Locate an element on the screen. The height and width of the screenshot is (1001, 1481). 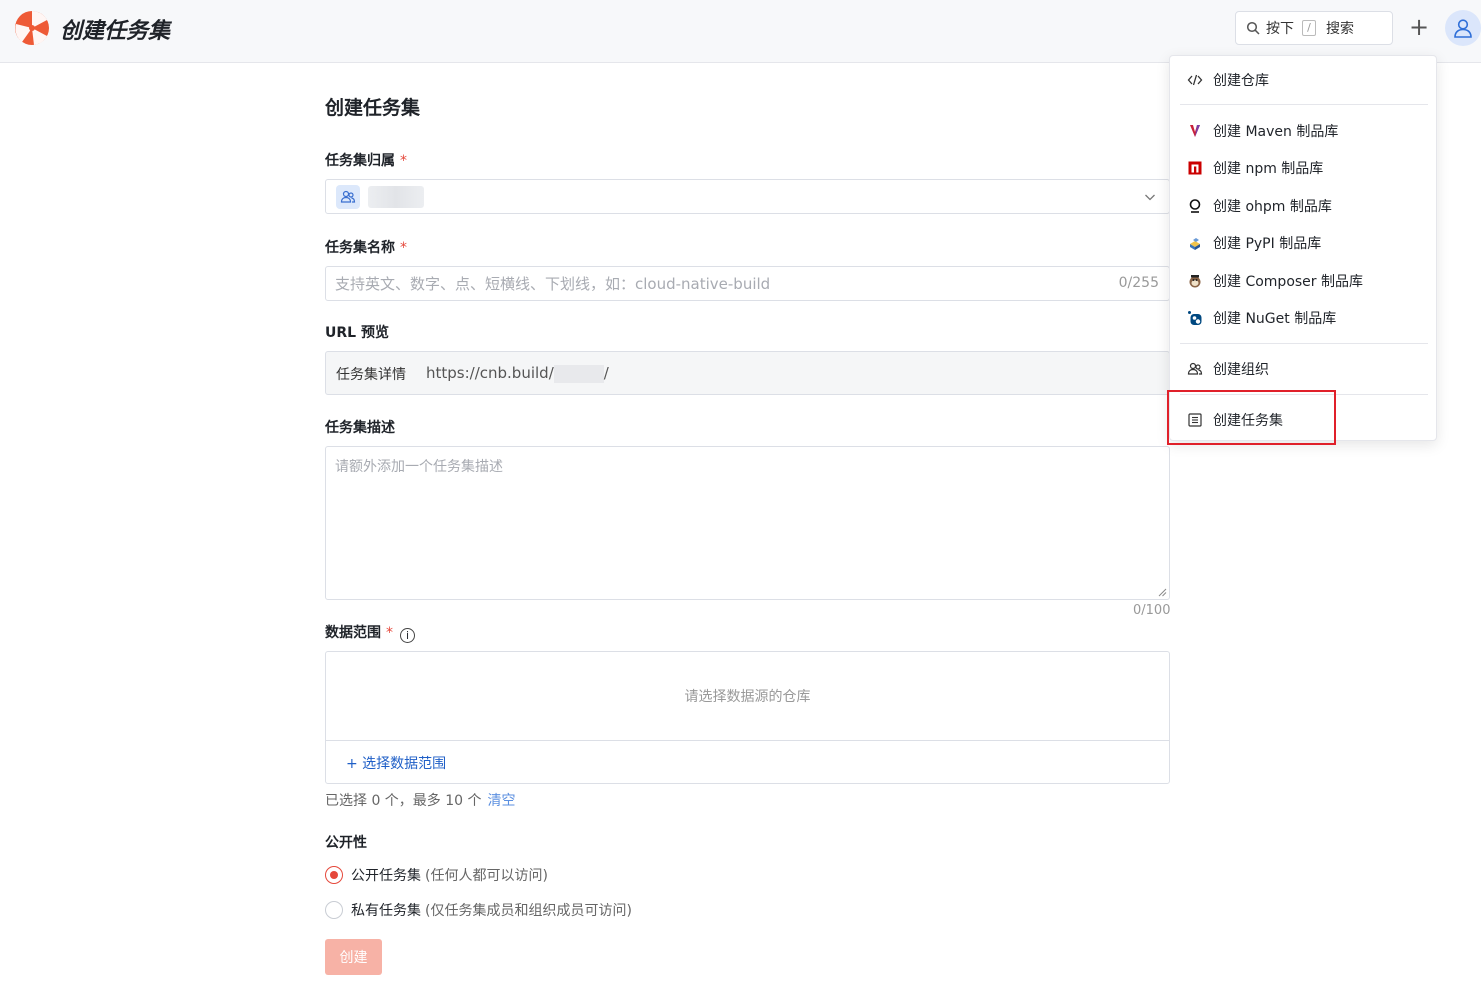
menu-item-create-pypi: 创建 PyPI 制品库 is located at coordinates (1303, 243).